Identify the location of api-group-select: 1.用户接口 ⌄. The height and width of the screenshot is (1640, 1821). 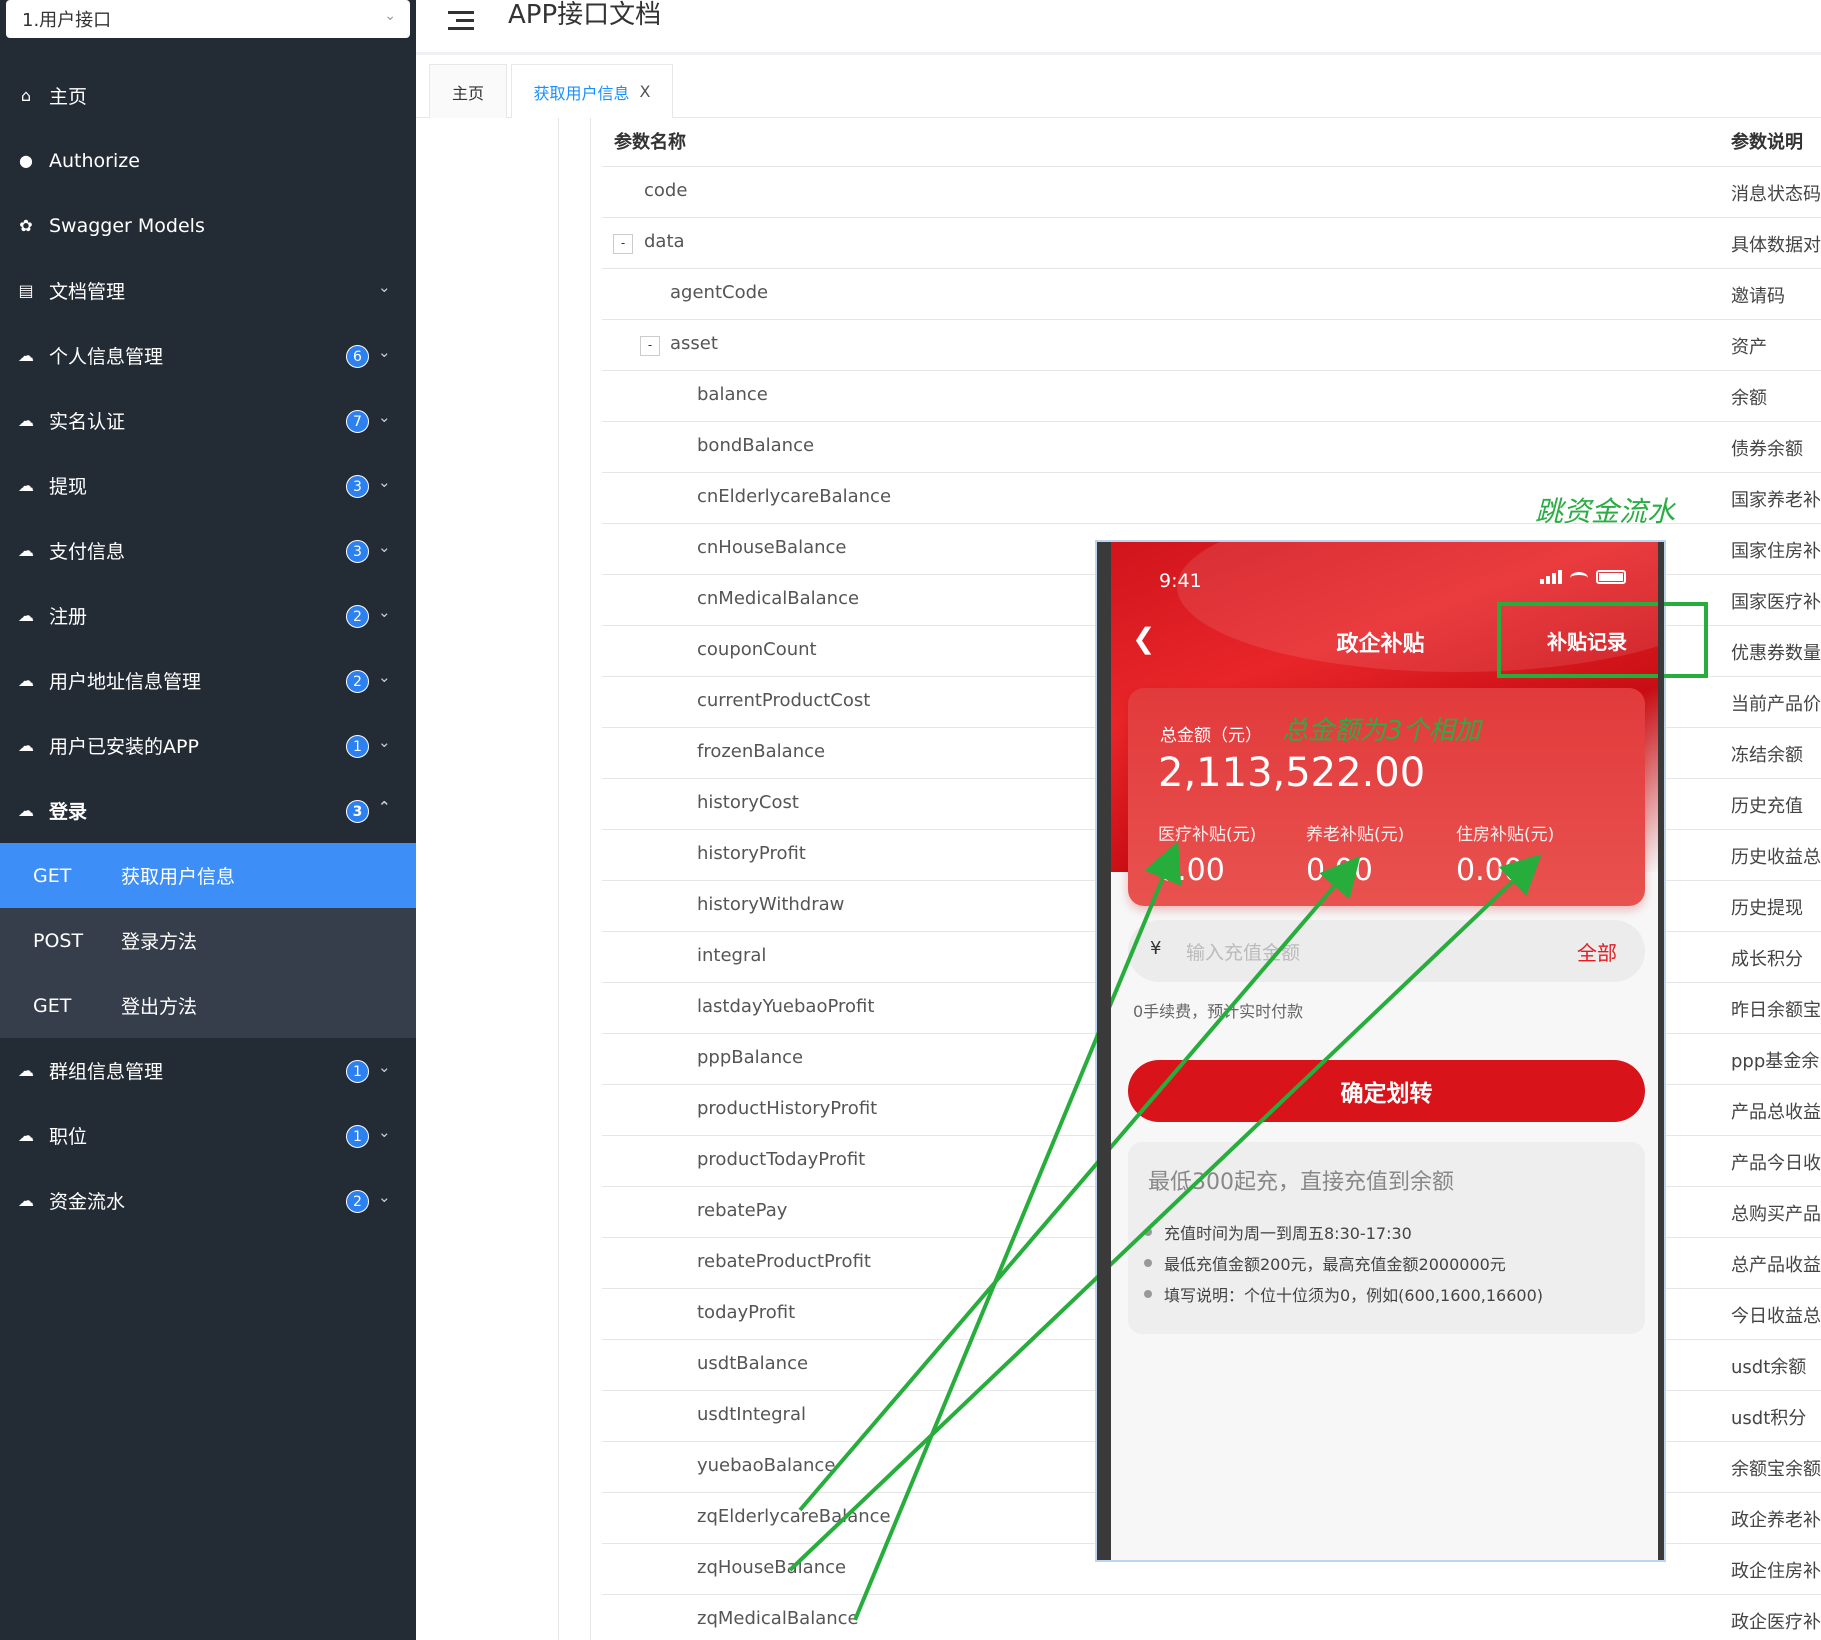
(208, 19).